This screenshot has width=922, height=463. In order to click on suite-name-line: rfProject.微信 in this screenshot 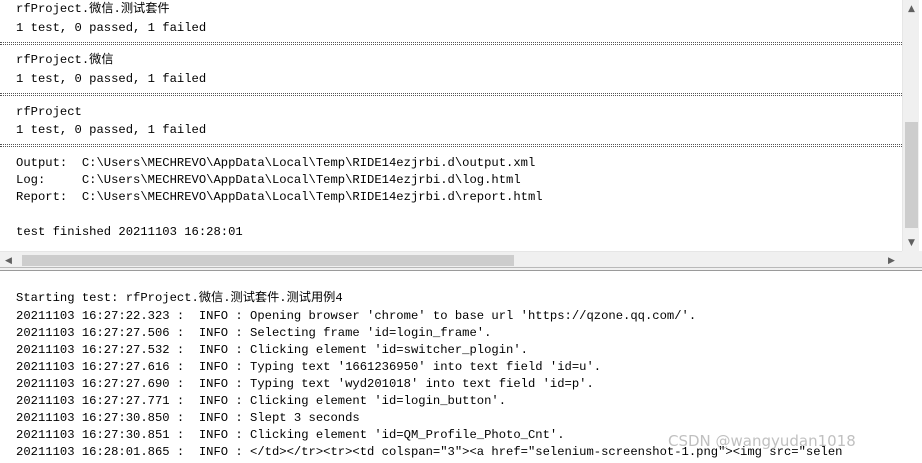, I will do `click(65, 60)`.